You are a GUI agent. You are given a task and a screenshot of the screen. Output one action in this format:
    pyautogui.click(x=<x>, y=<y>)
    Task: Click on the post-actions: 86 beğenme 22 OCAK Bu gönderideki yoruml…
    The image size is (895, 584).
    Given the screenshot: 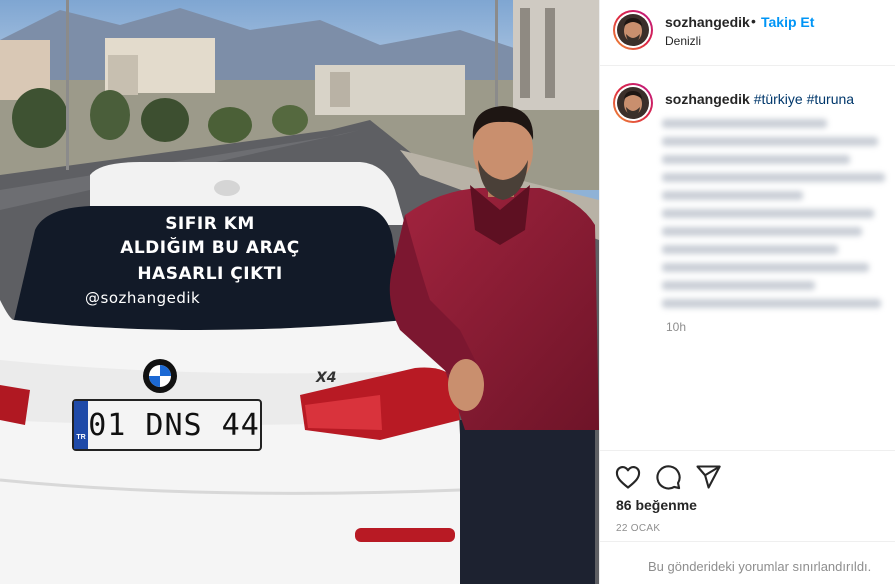 What is the action you would take?
    pyautogui.click(x=747, y=517)
    